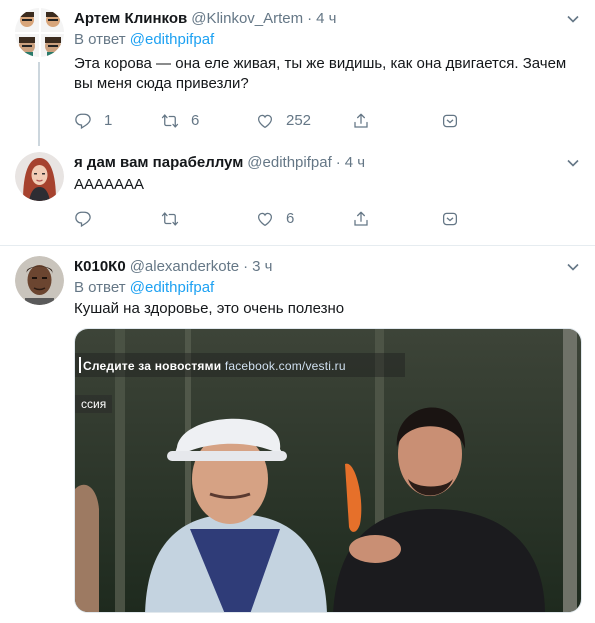 Image resolution: width=595 pixels, height=623 pixels. I want to click on username: @alexanderkote, so click(184, 267).